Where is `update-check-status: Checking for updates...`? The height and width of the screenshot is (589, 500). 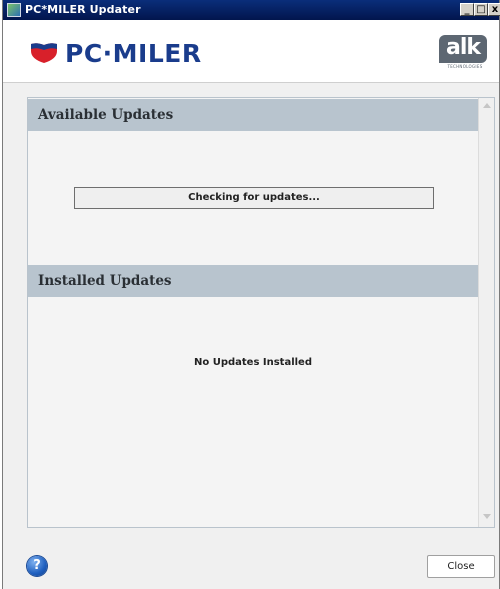
update-check-status: Checking for updates... is located at coordinates (254, 197).